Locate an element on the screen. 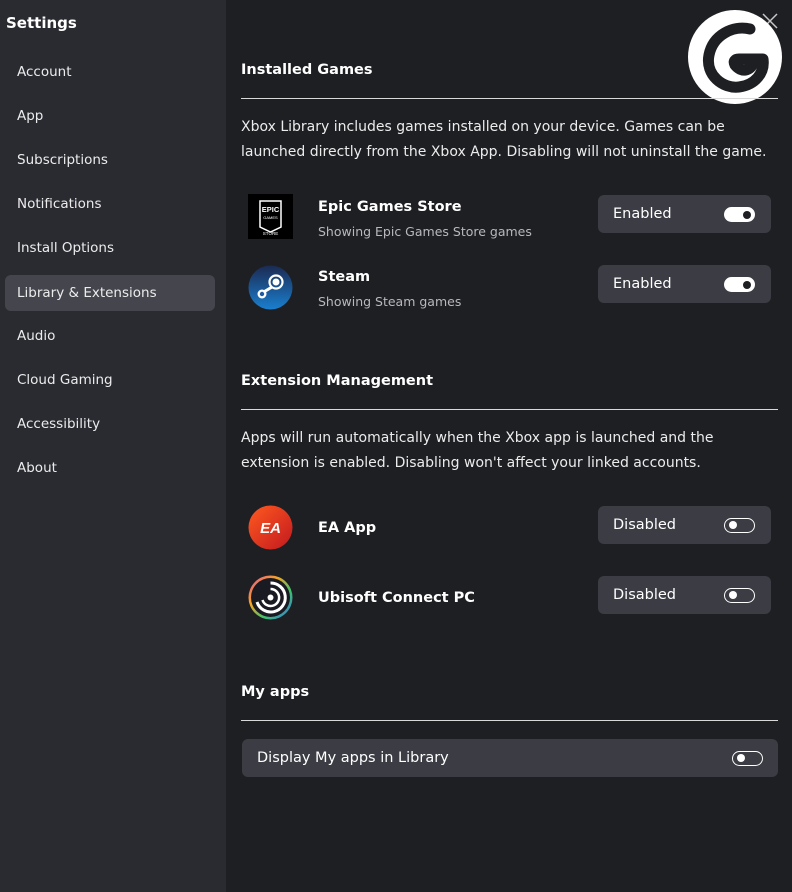 Image resolution: width=792 pixels, height=892 pixels. settings-title: Settings is located at coordinates (41, 23).